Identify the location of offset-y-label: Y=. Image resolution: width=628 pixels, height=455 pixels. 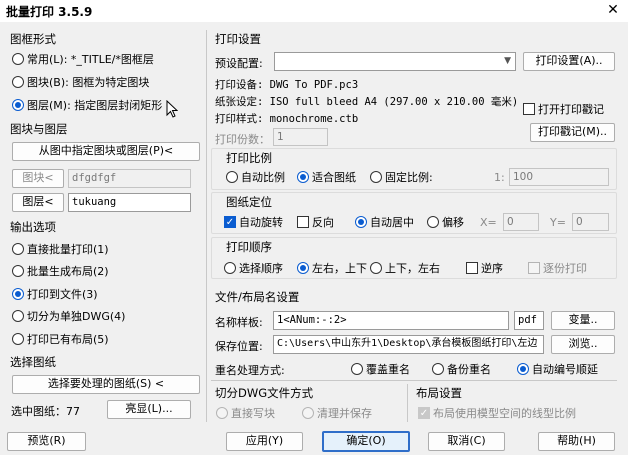
(558, 222).